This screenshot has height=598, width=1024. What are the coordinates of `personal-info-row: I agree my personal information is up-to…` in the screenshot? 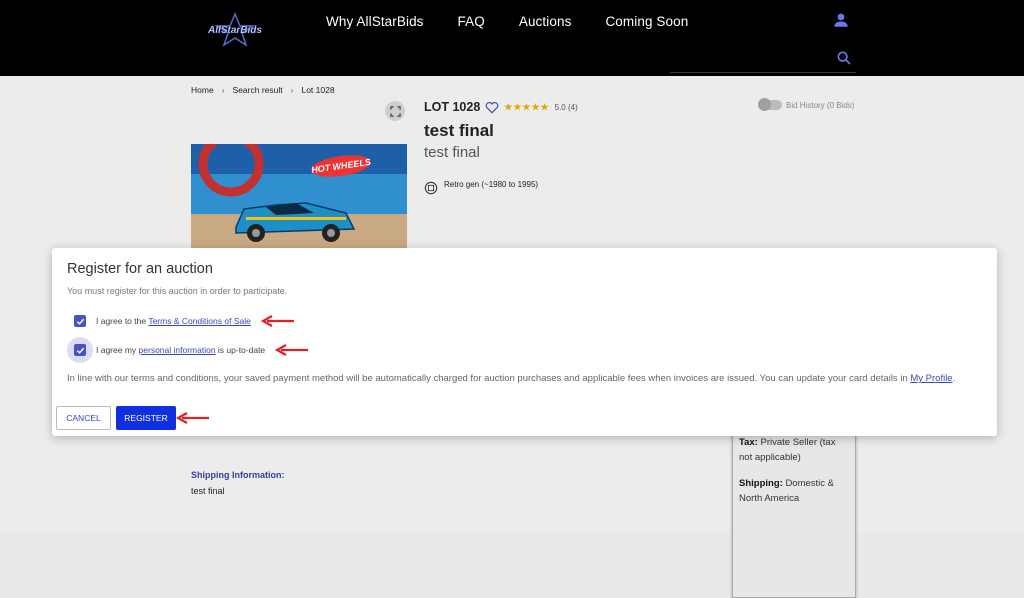 It's located at (188, 350).